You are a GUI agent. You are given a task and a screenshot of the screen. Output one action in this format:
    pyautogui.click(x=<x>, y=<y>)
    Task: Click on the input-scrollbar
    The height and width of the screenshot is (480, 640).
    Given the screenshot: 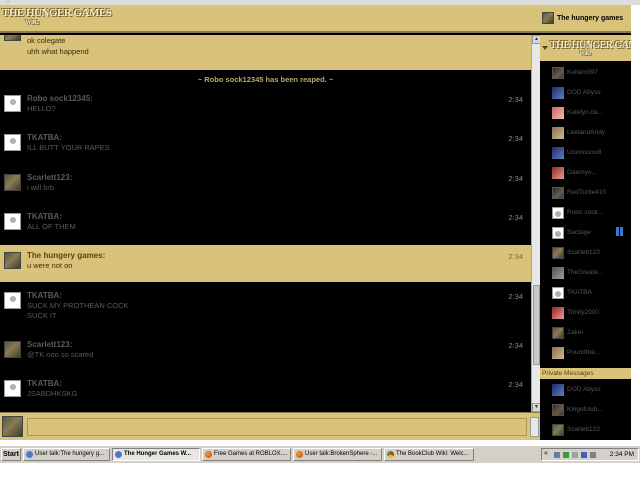 What is the action you would take?
    pyautogui.click(x=534, y=427)
    